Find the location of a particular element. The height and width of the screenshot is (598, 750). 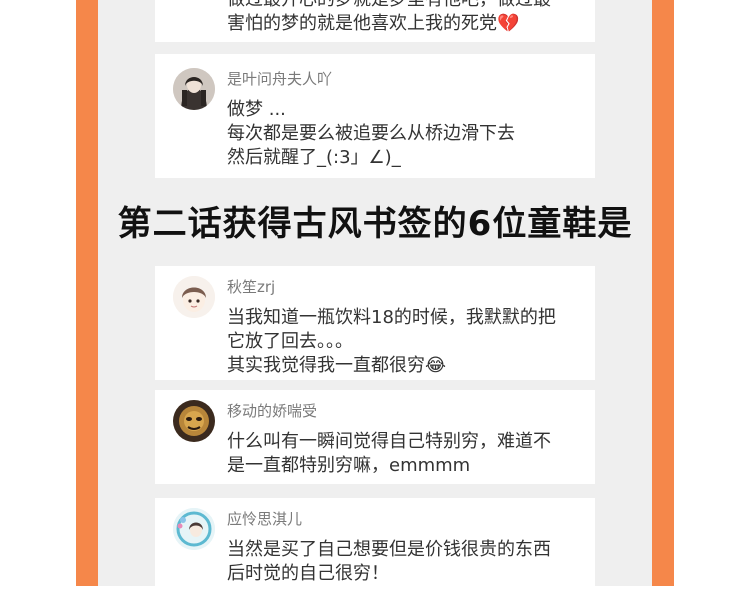

comment-text: 做过最开心的梦就是梦里有他吧，做过最 害怕的梦的就是他喜欢上我的死党💔 is located at coordinates (407, 18).